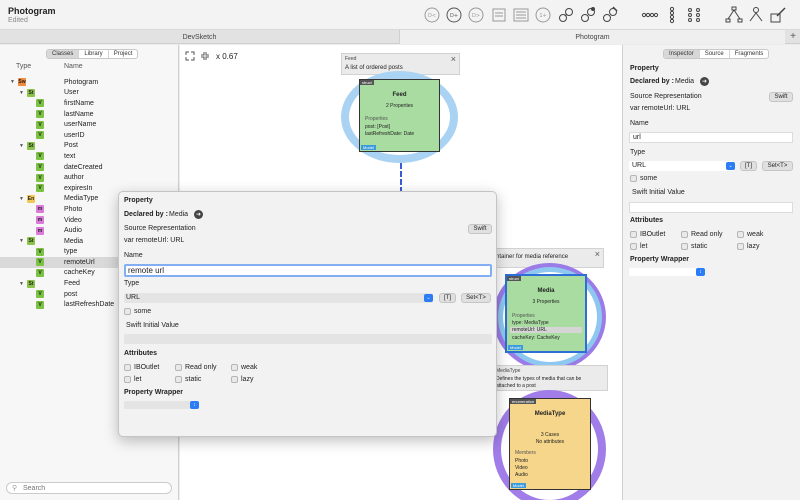  Describe the element at coordinates (93, 488) in the screenshot. I see `search-input` at that location.